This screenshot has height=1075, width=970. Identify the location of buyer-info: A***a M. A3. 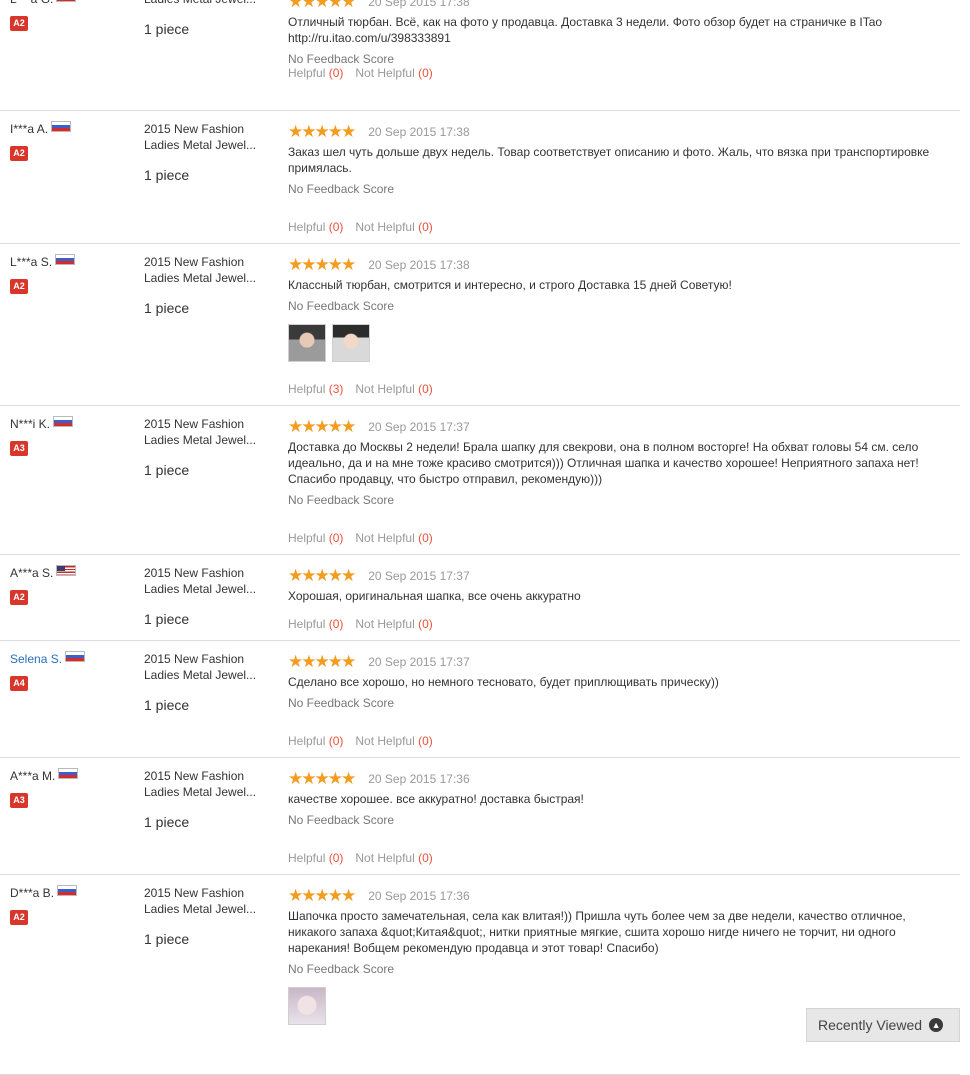
(72, 787).